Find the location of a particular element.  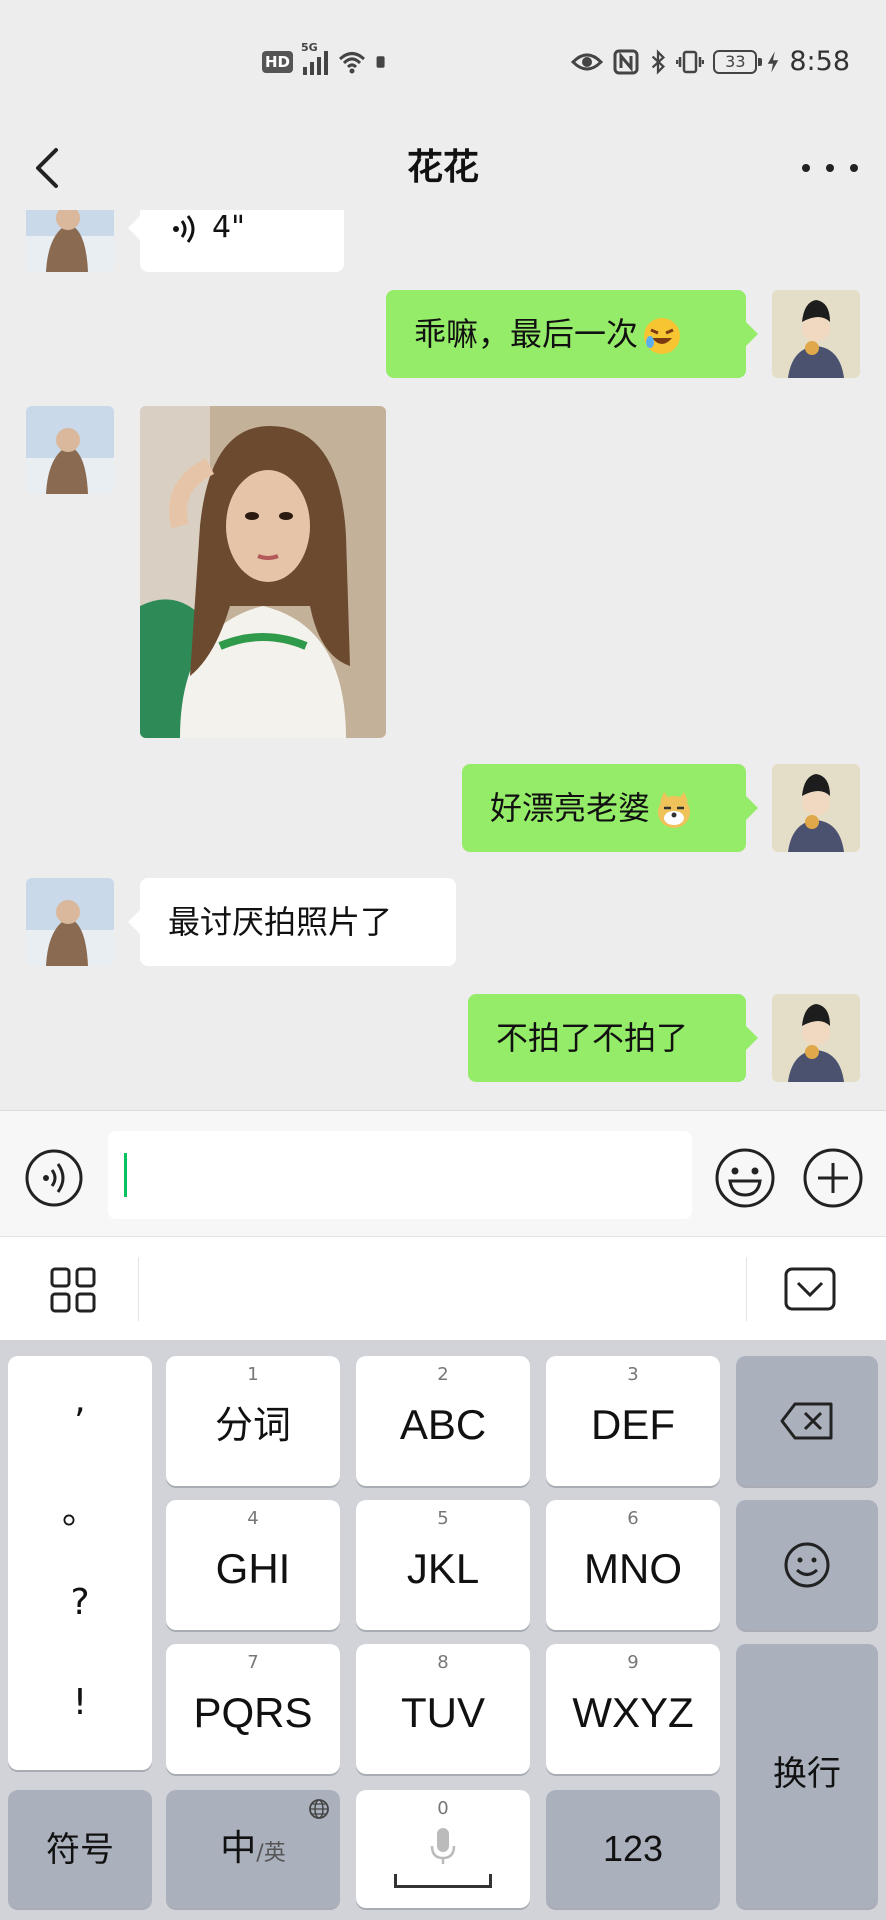

chat-header: 花花 is located at coordinates (443, 170).